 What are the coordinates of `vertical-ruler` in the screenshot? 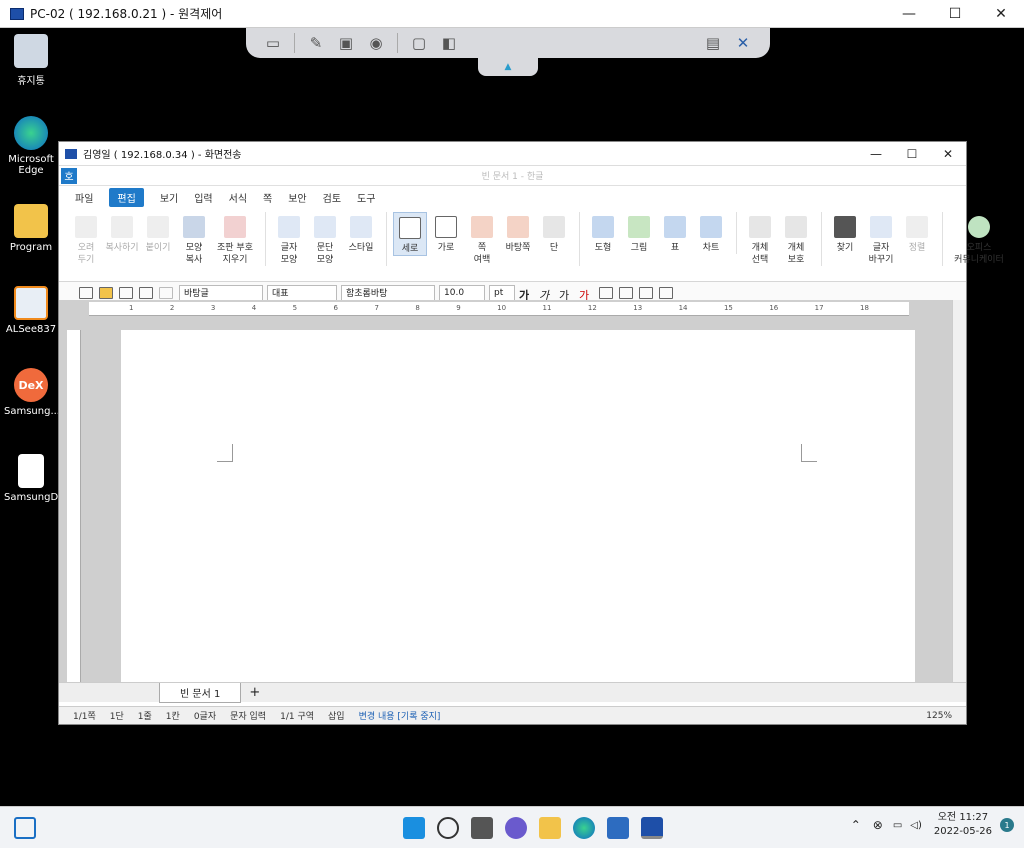 It's located at (74, 510).